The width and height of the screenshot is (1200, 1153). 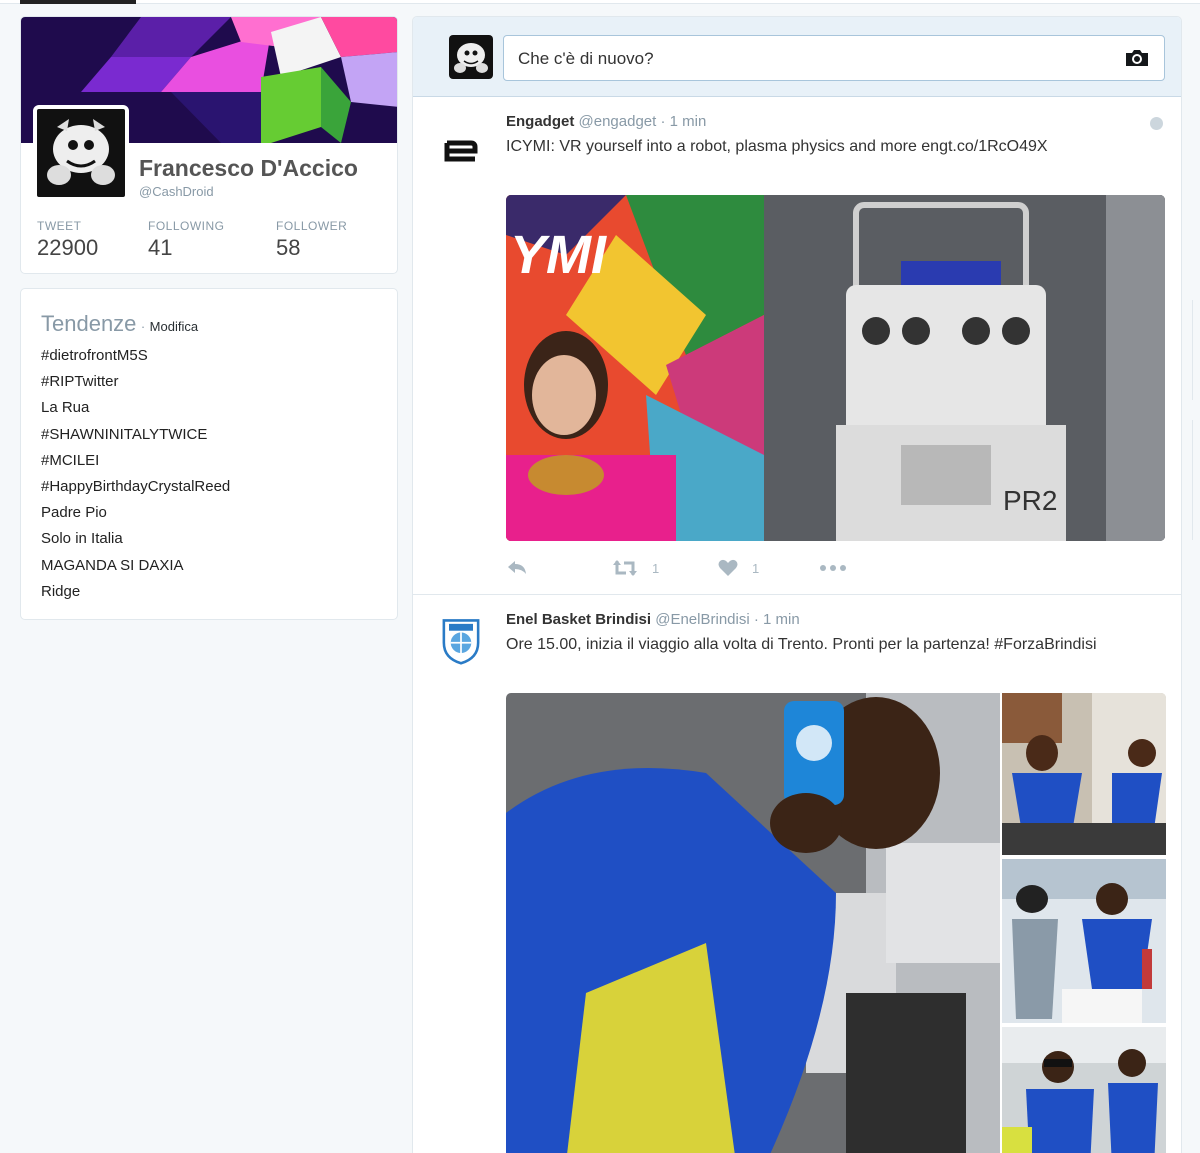 What do you see at coordinates (540, 121) in the screenshot?
I see `tweet-author-name: Engadget` at bounding box center [540, 121].